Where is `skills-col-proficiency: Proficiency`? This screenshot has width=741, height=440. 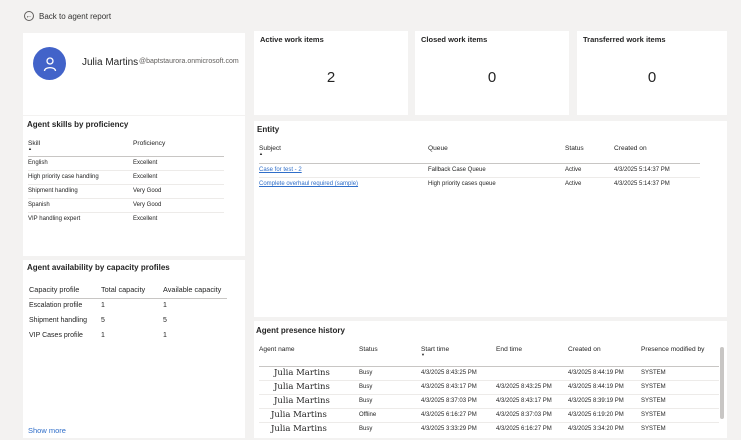
skills-col-proficiency: Proficiency is located at coordinates (178, 148).